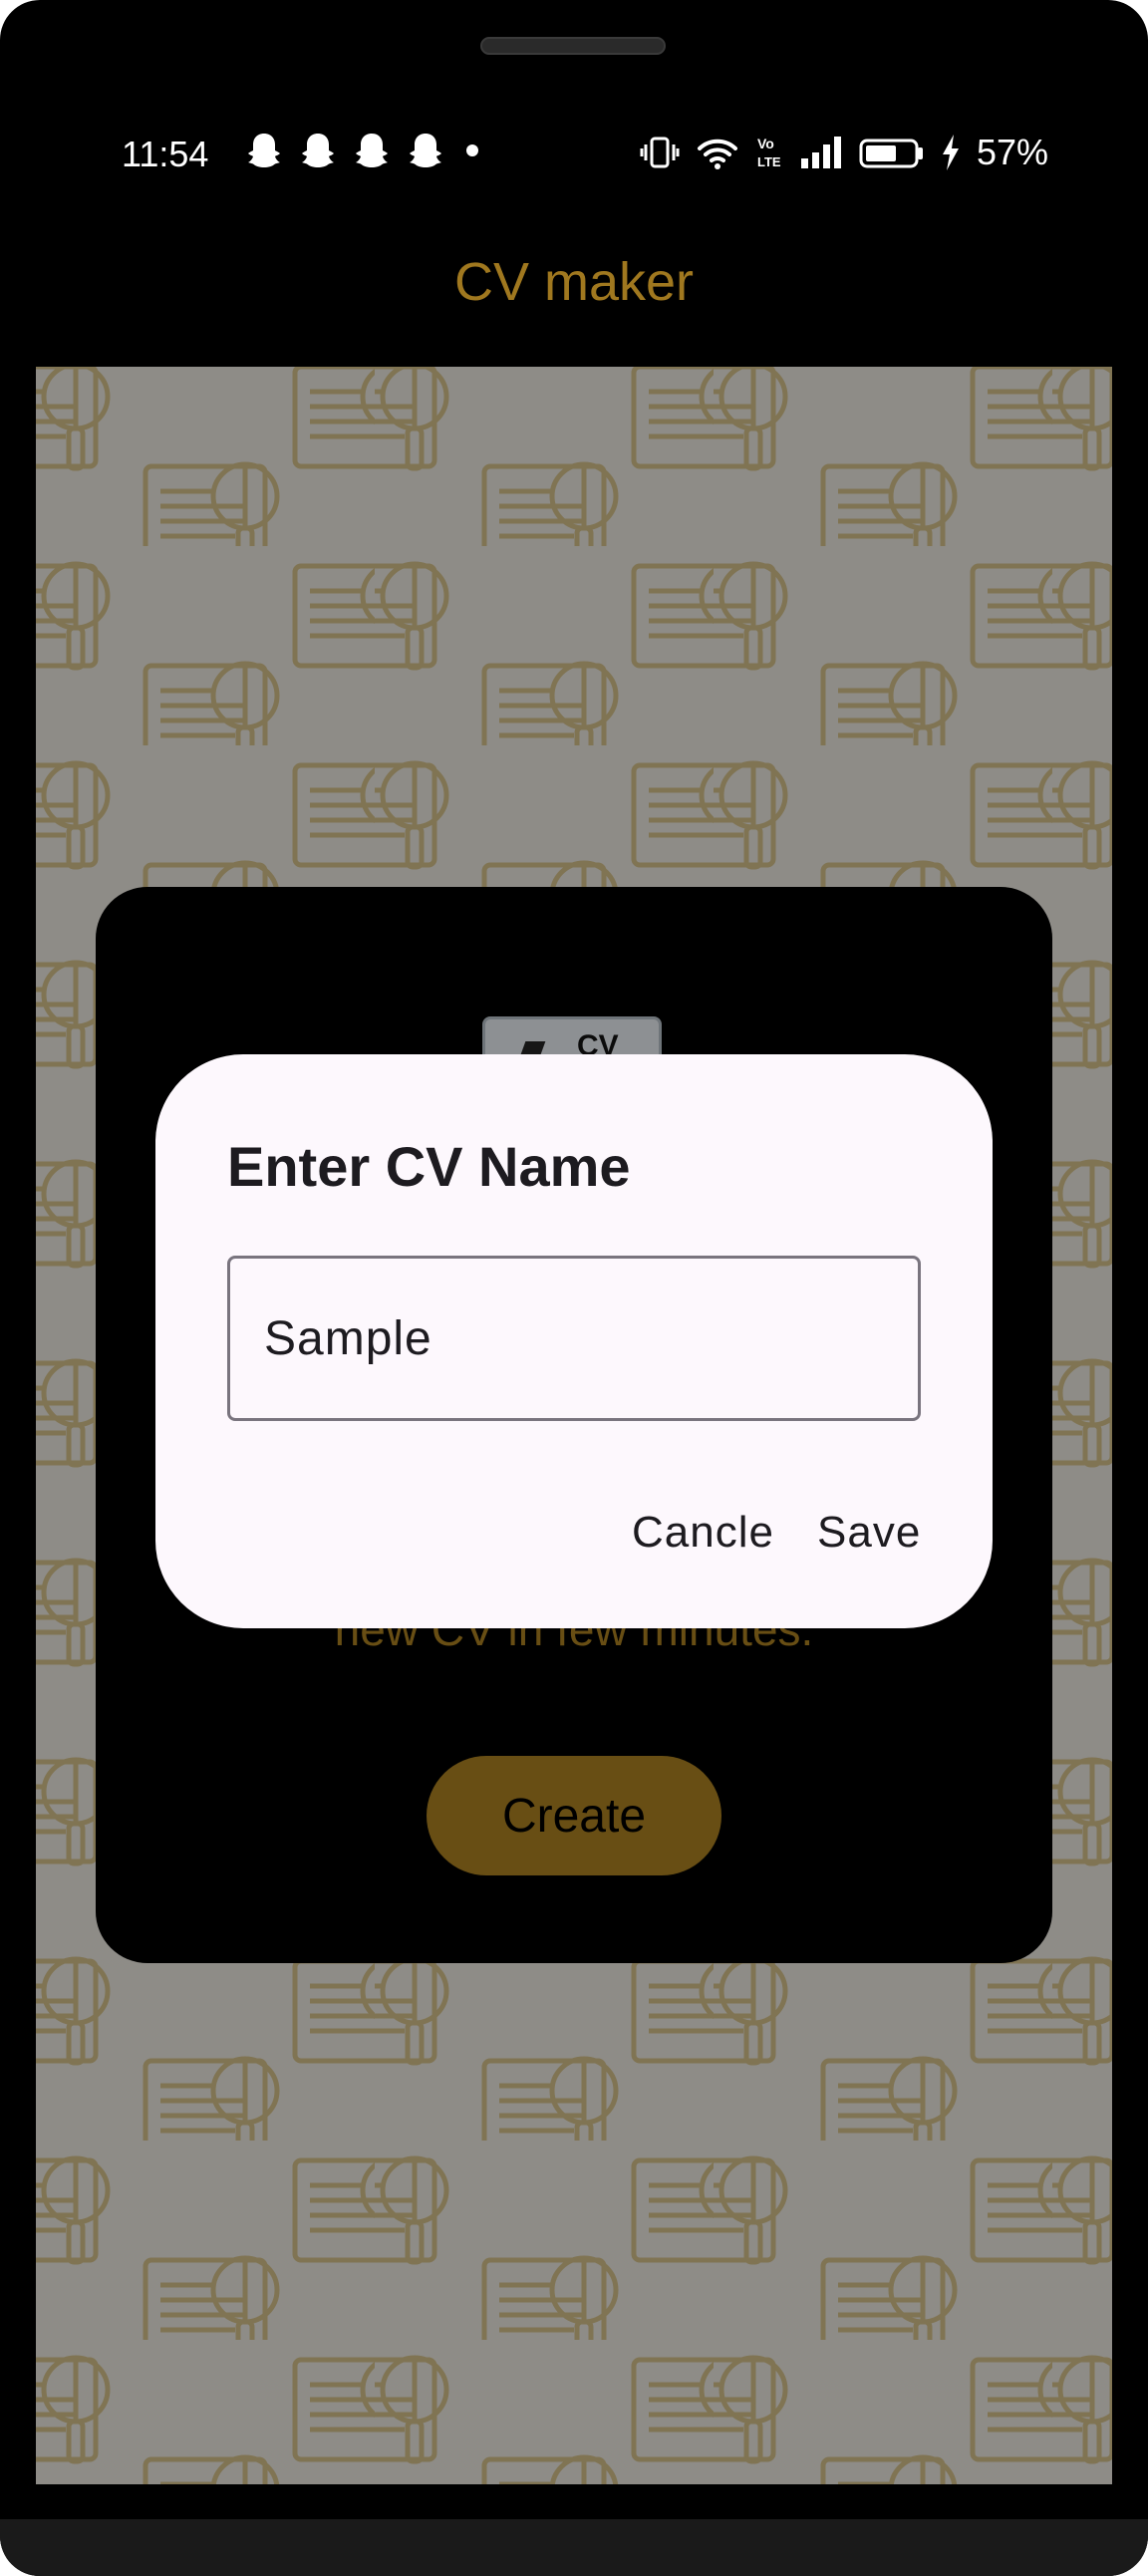  What do you see at coordinates (574, 2547) in the screenshot?
I see `bottom-bezel` at bounding box center [574, 2547].